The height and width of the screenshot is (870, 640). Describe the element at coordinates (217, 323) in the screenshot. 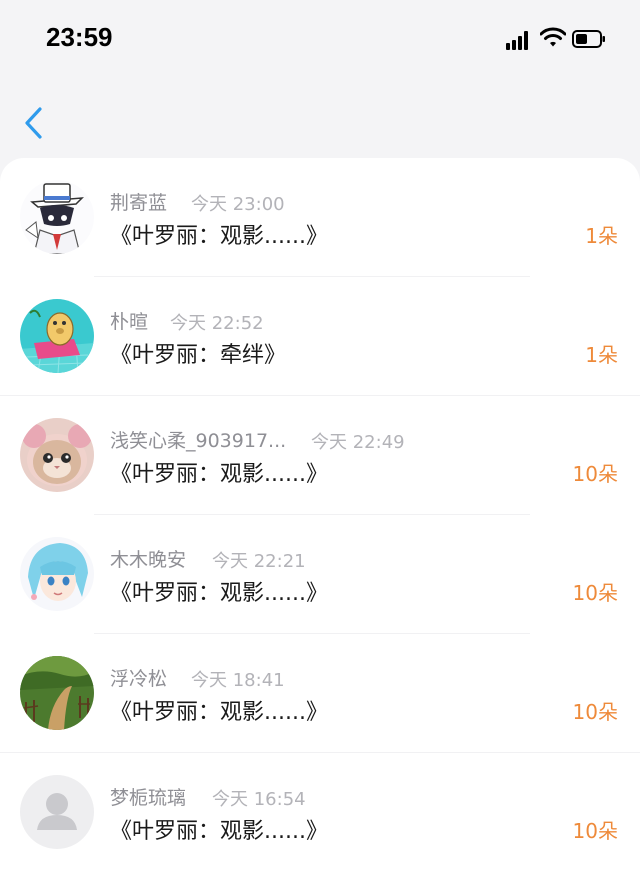

I see `timestamp: 今天 22:52` at that location.